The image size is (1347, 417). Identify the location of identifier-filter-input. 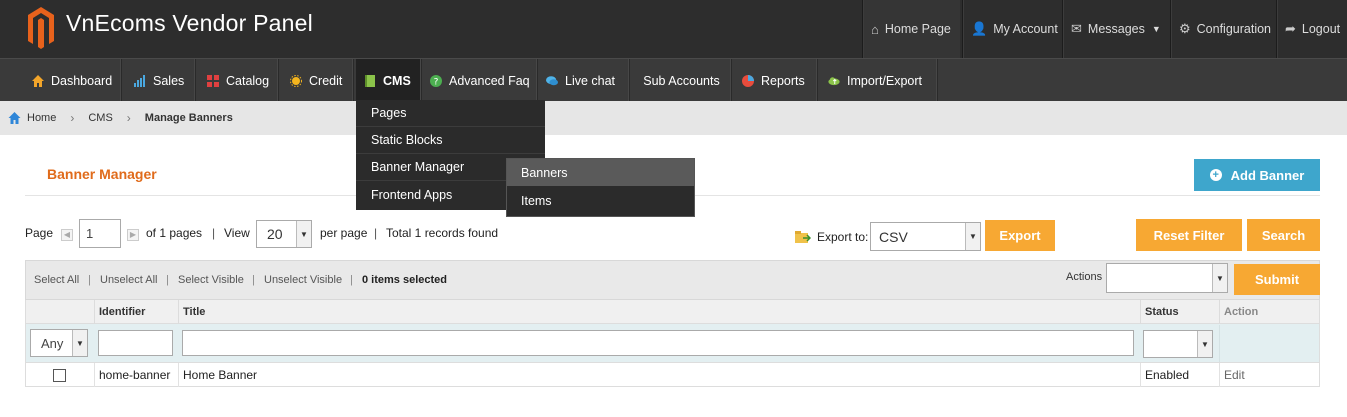
(135, 343).